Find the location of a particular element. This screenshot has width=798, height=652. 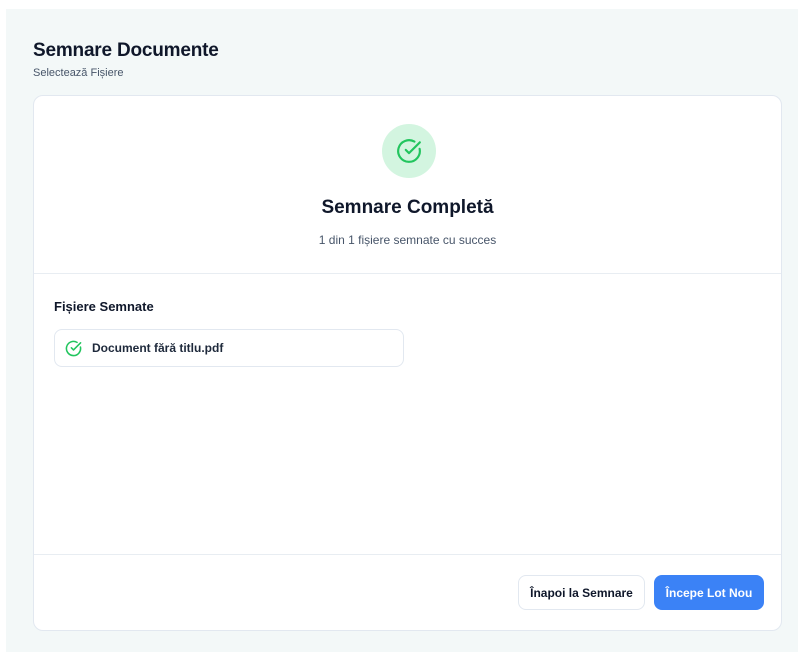

completion-count-text: 1 din 1 fișiere semnate cu succes is located at coordinates (407, 240).